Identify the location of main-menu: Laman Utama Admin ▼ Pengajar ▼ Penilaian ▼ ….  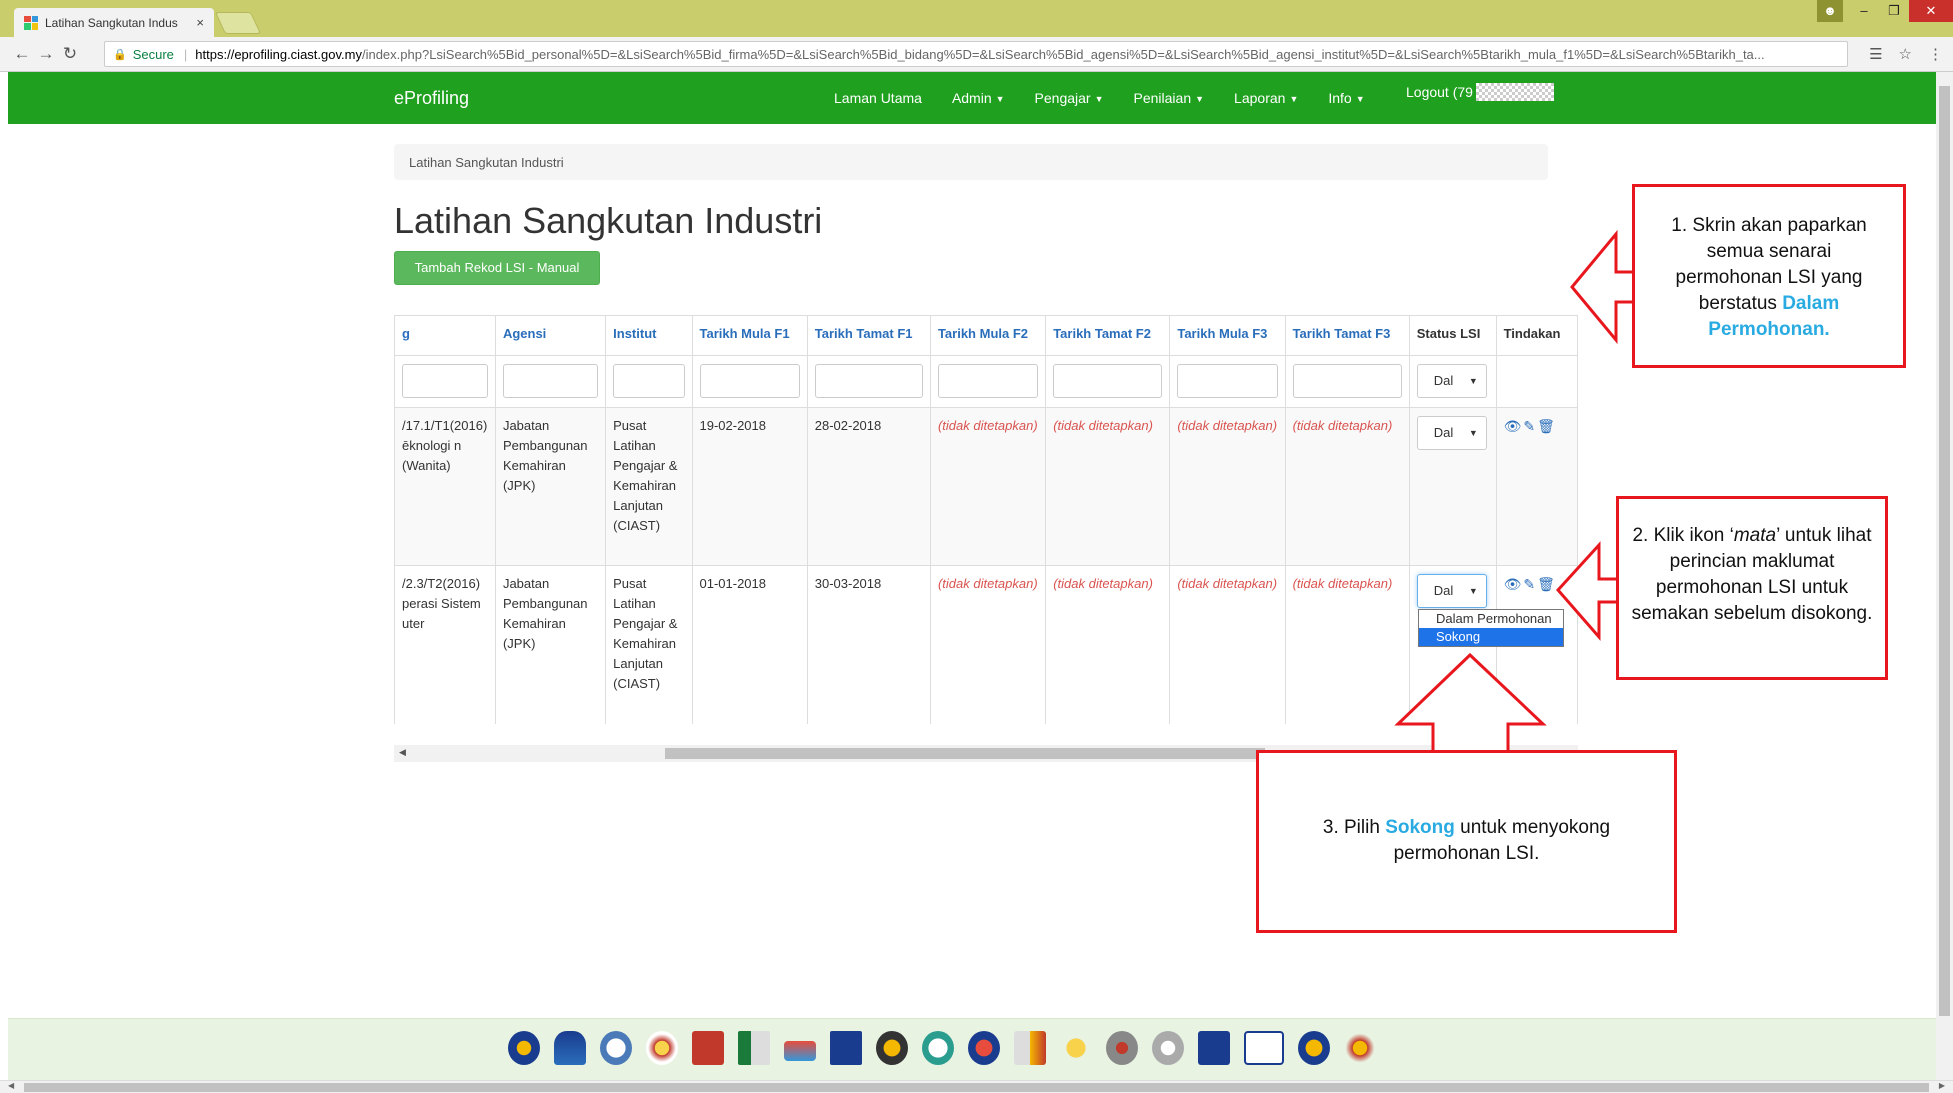
(1099, 98).